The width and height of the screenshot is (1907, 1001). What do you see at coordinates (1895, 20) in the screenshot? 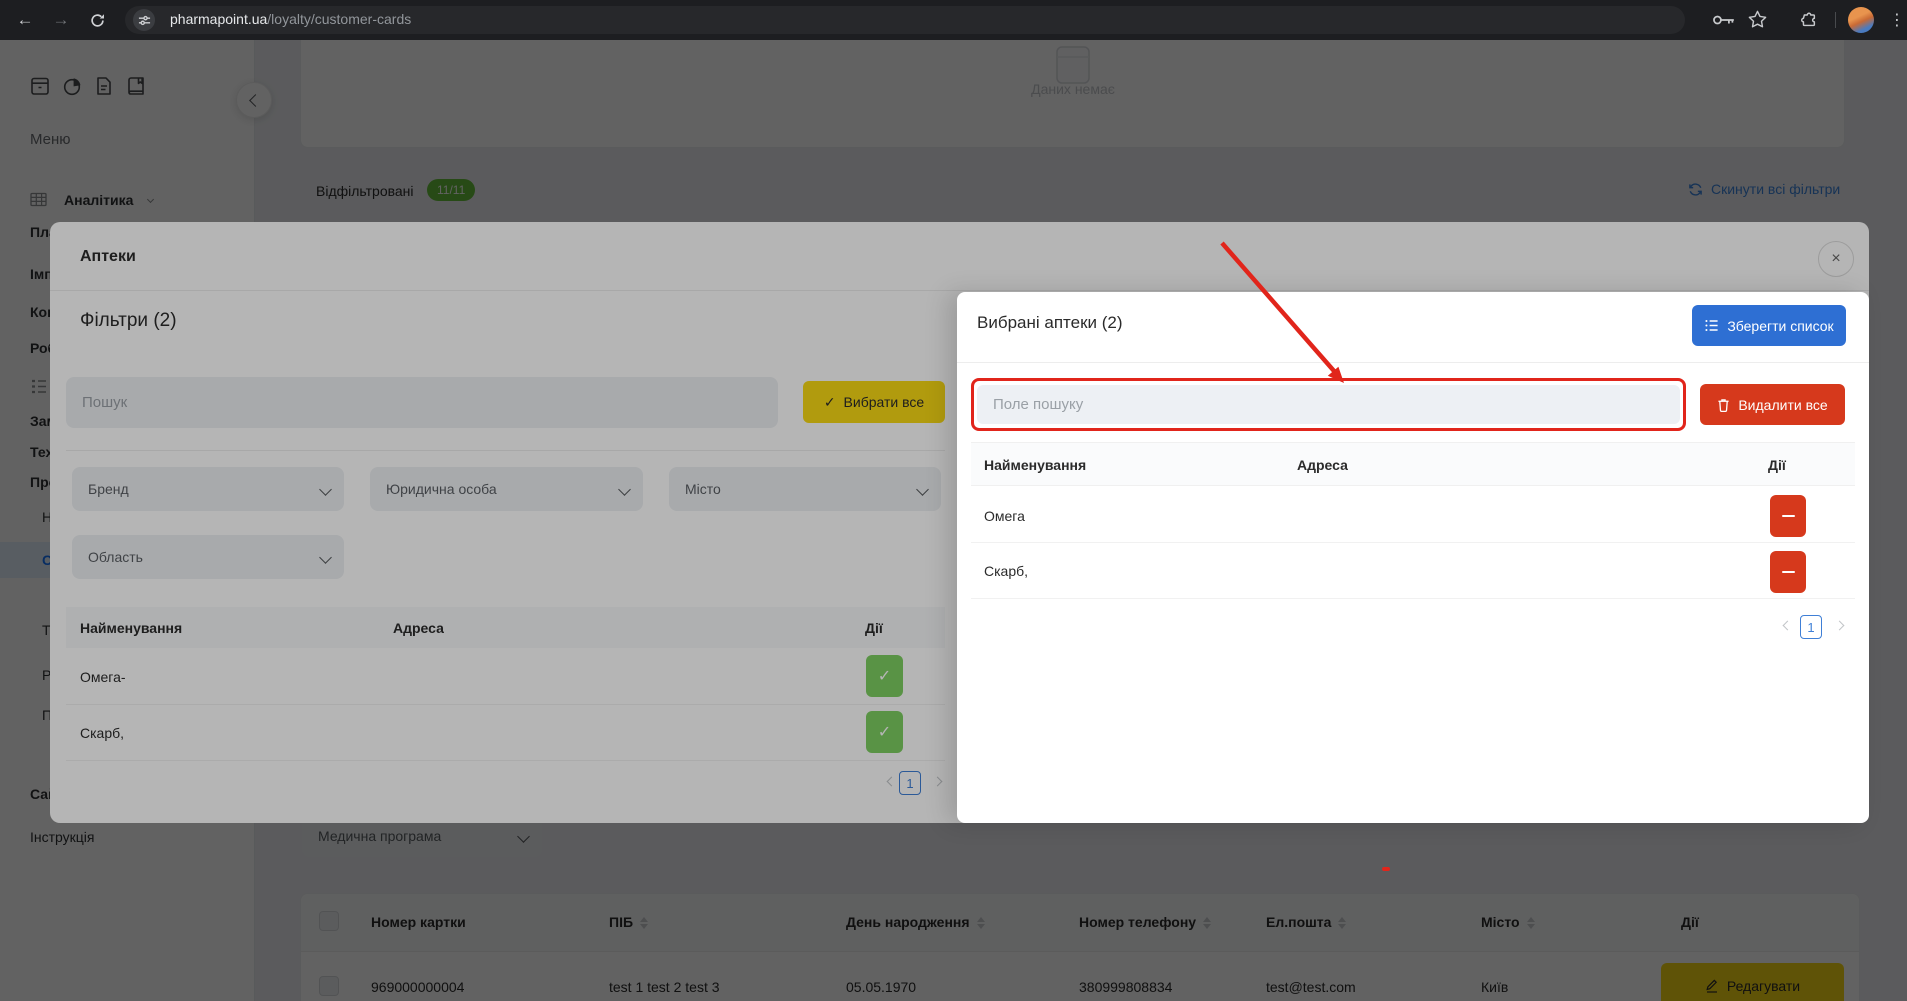
I see `browser-menu-kebab-icon: ⋮` at bounding box center [1895, 20].